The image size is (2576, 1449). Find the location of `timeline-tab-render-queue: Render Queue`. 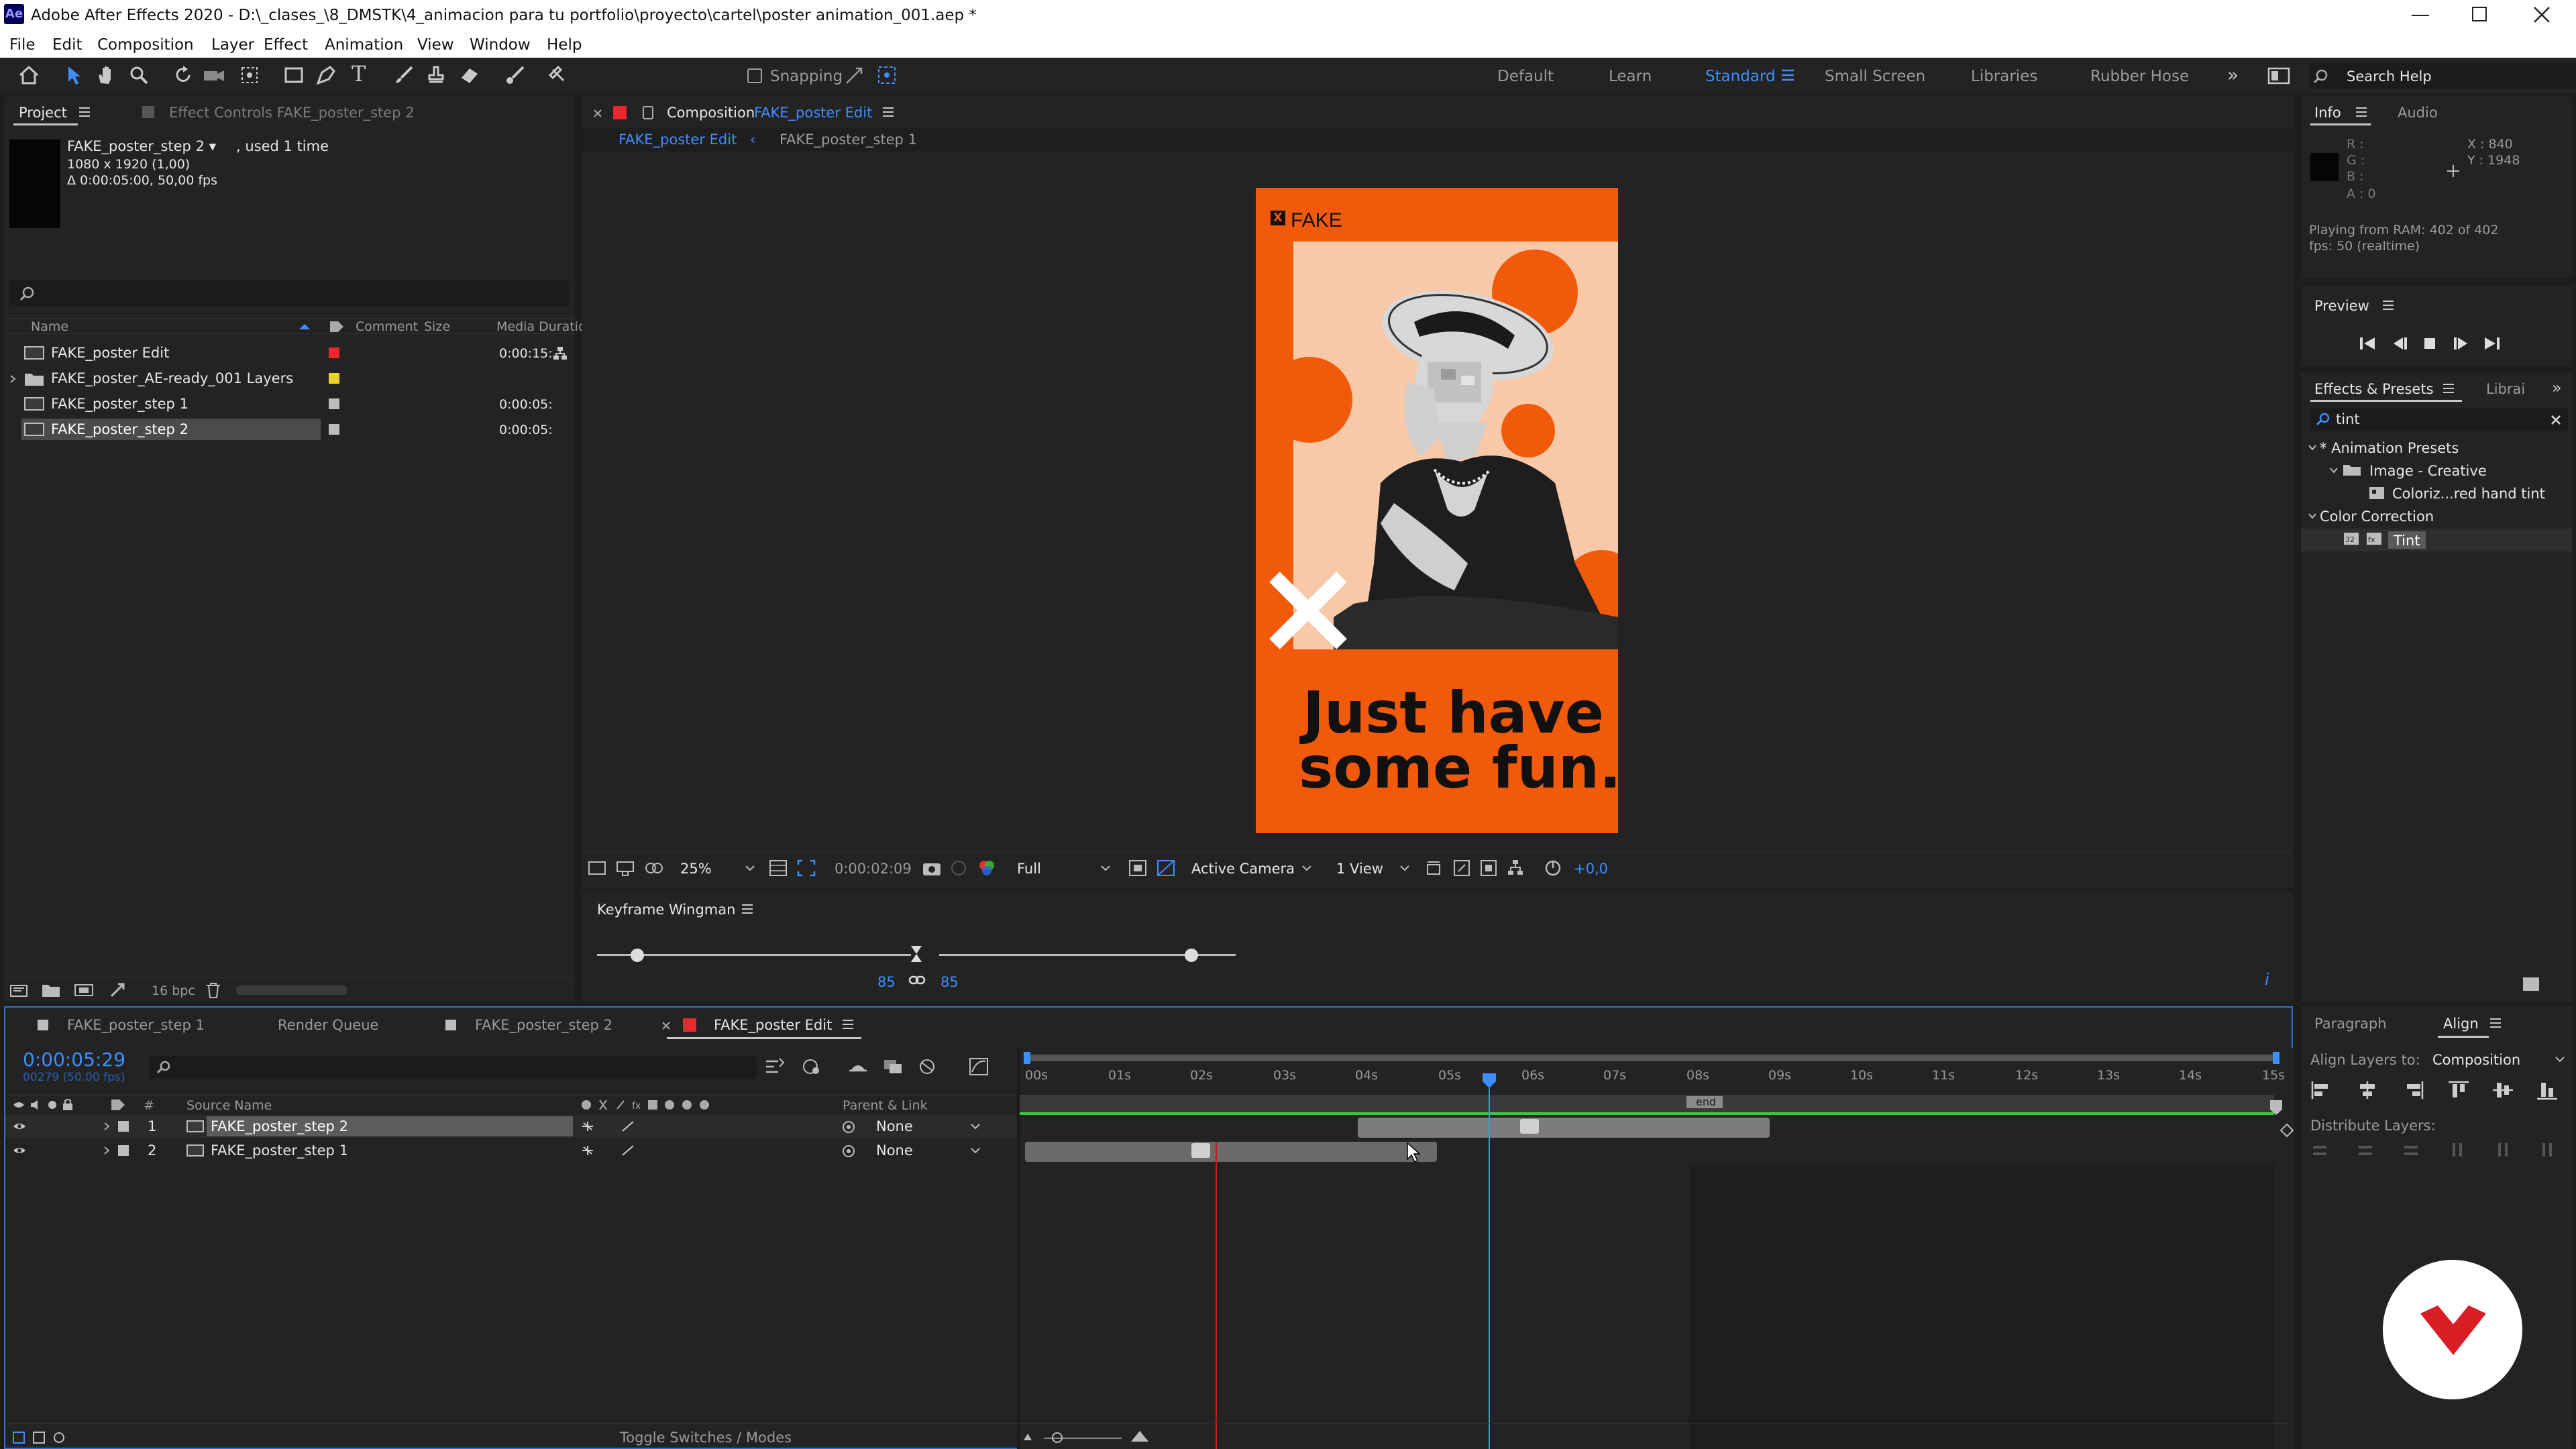

timeline-tab-render-queue: Render Queue is located at coordinates (328, 1025).